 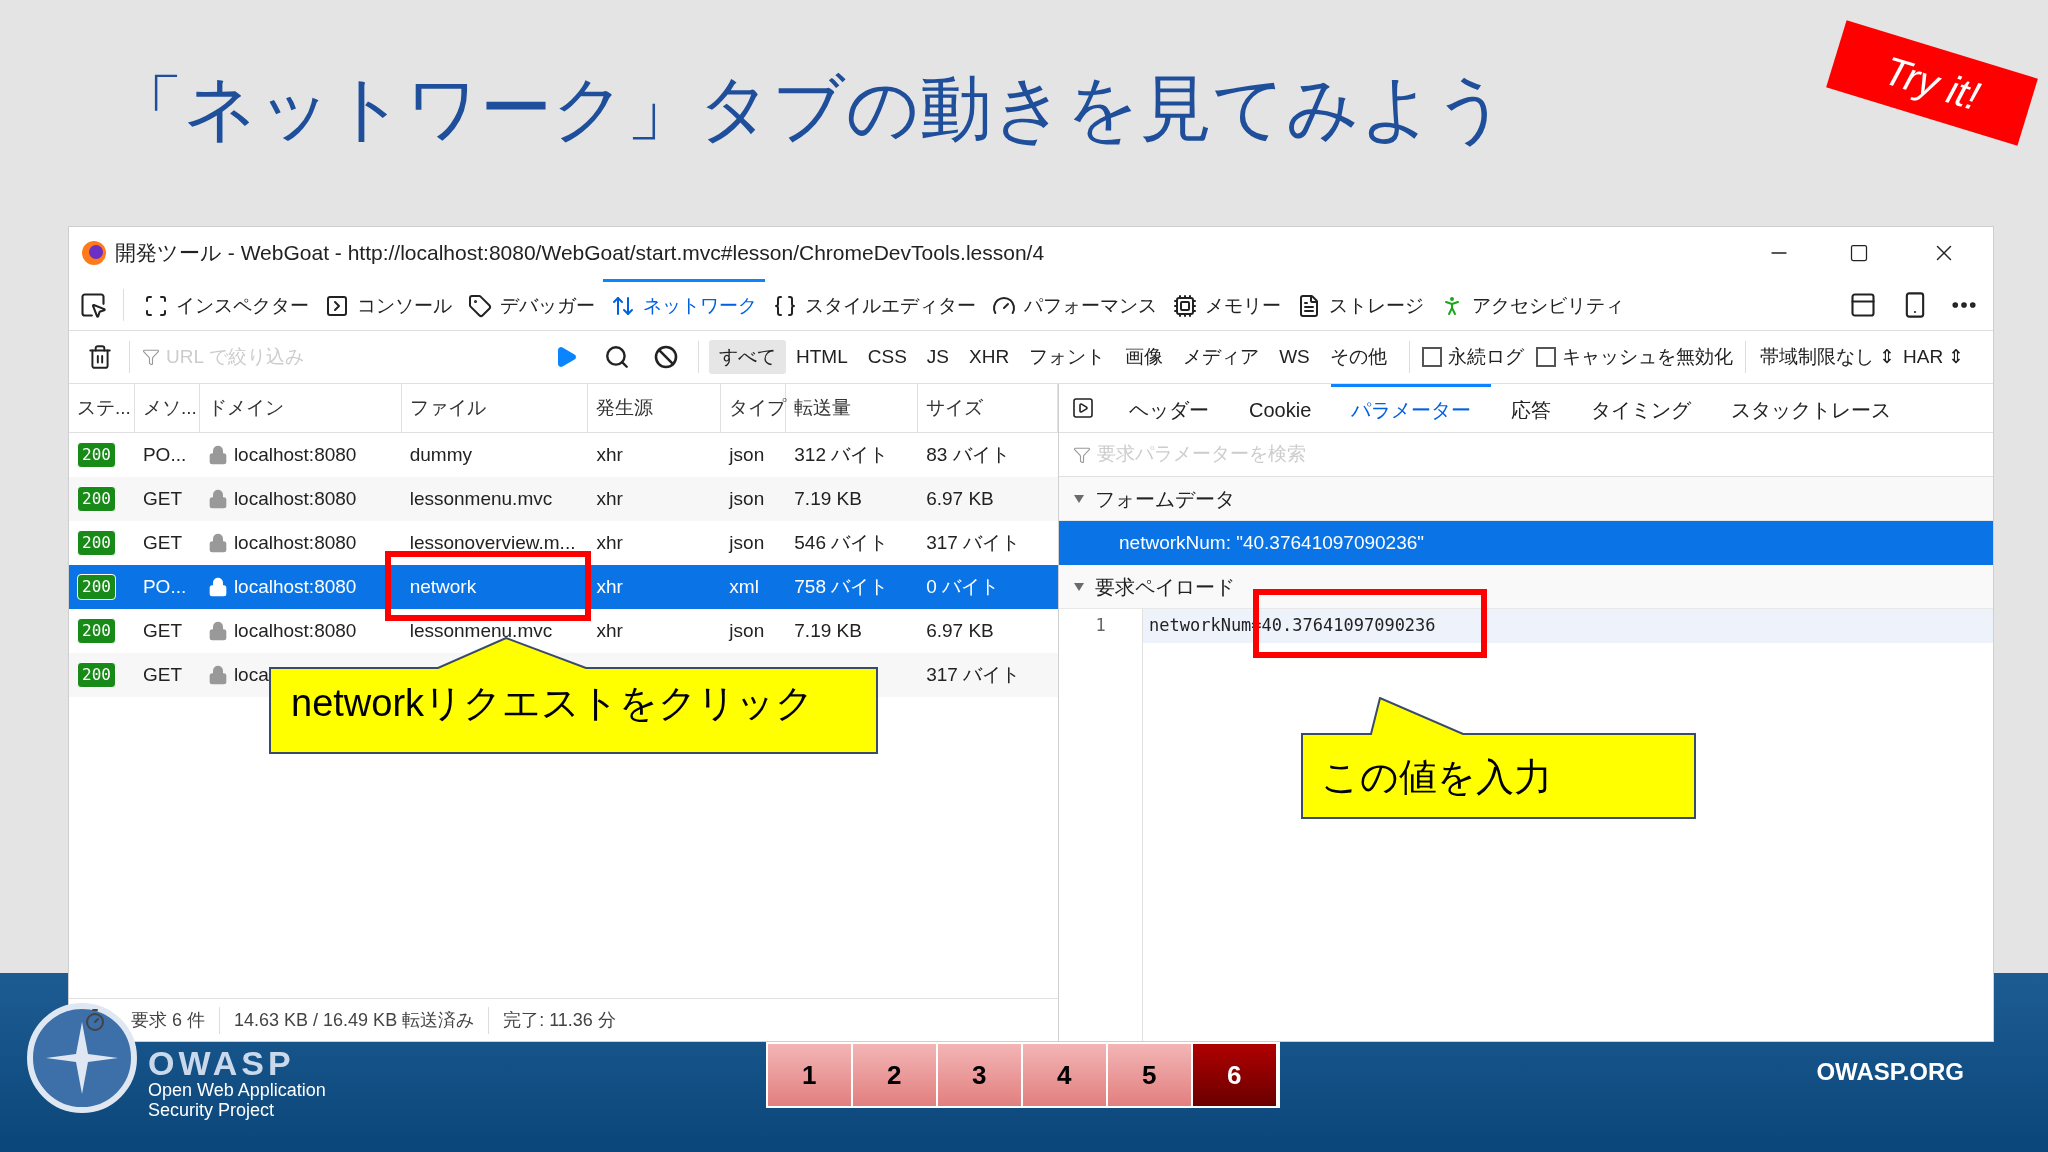 I want to click on table-cell-text: 0 バイト, so click(x=962, y=586).